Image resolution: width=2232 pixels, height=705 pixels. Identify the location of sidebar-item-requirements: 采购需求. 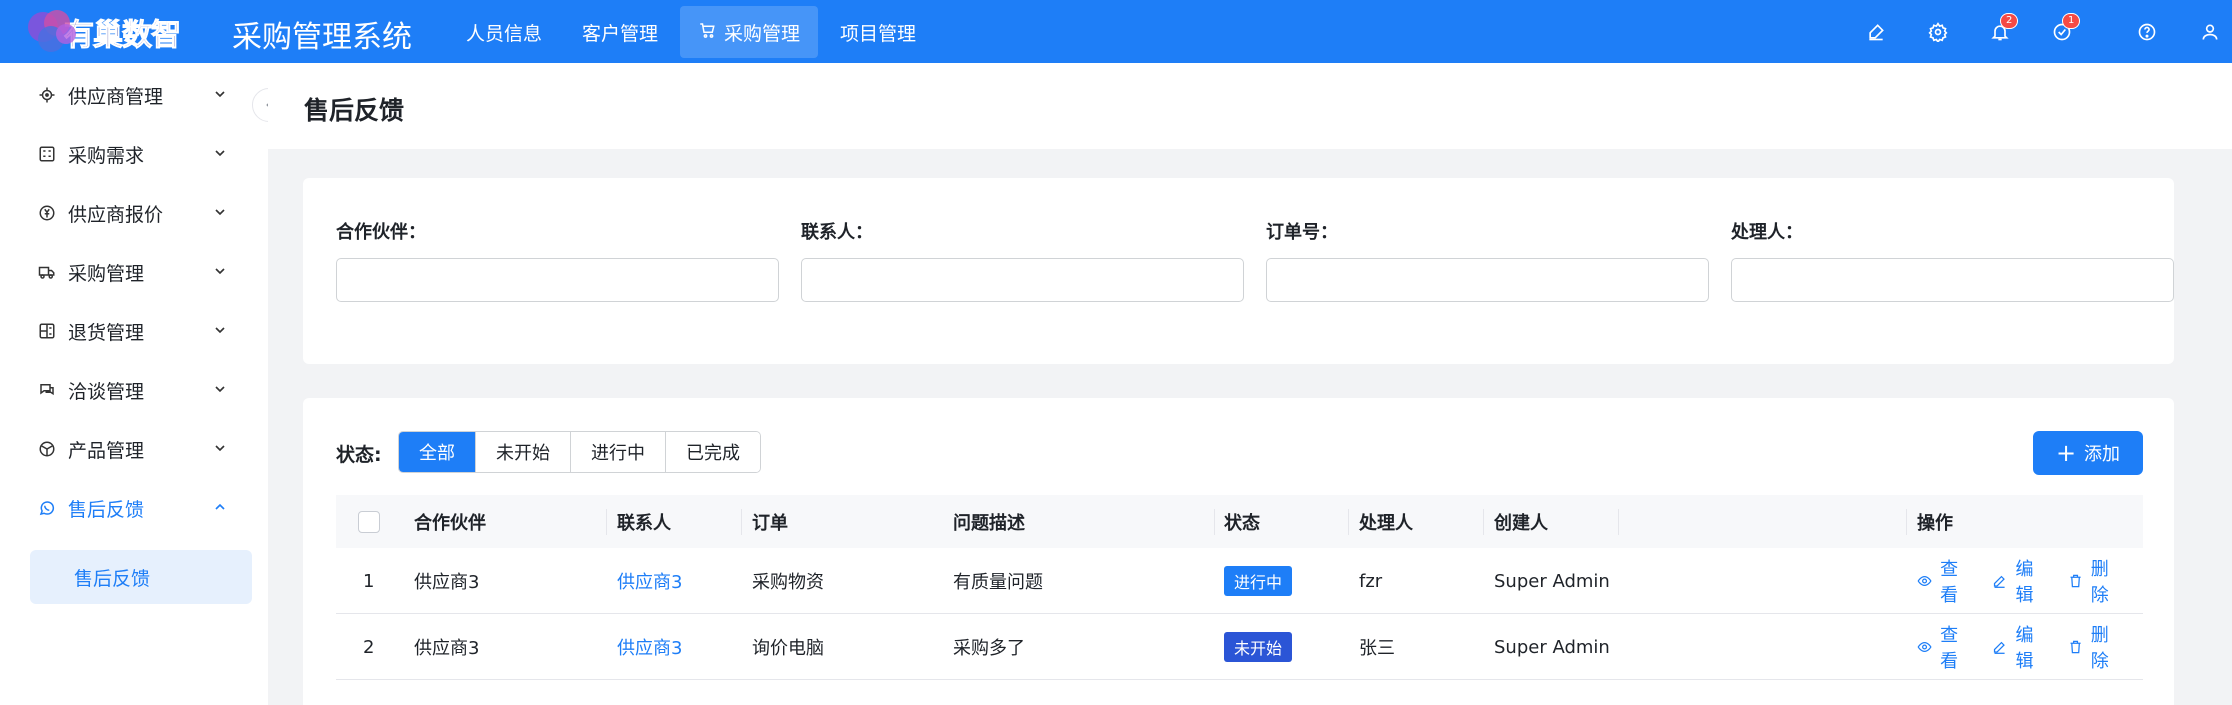
(134, 154).